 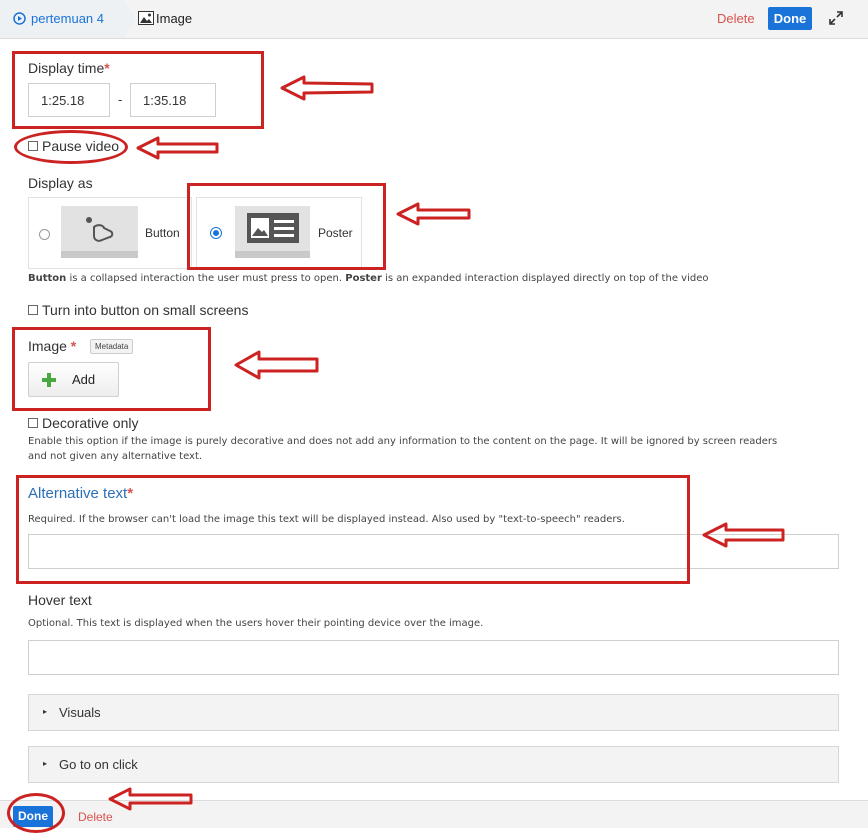 I want to click on annotation-box-poster, so click(x=286, y=226).